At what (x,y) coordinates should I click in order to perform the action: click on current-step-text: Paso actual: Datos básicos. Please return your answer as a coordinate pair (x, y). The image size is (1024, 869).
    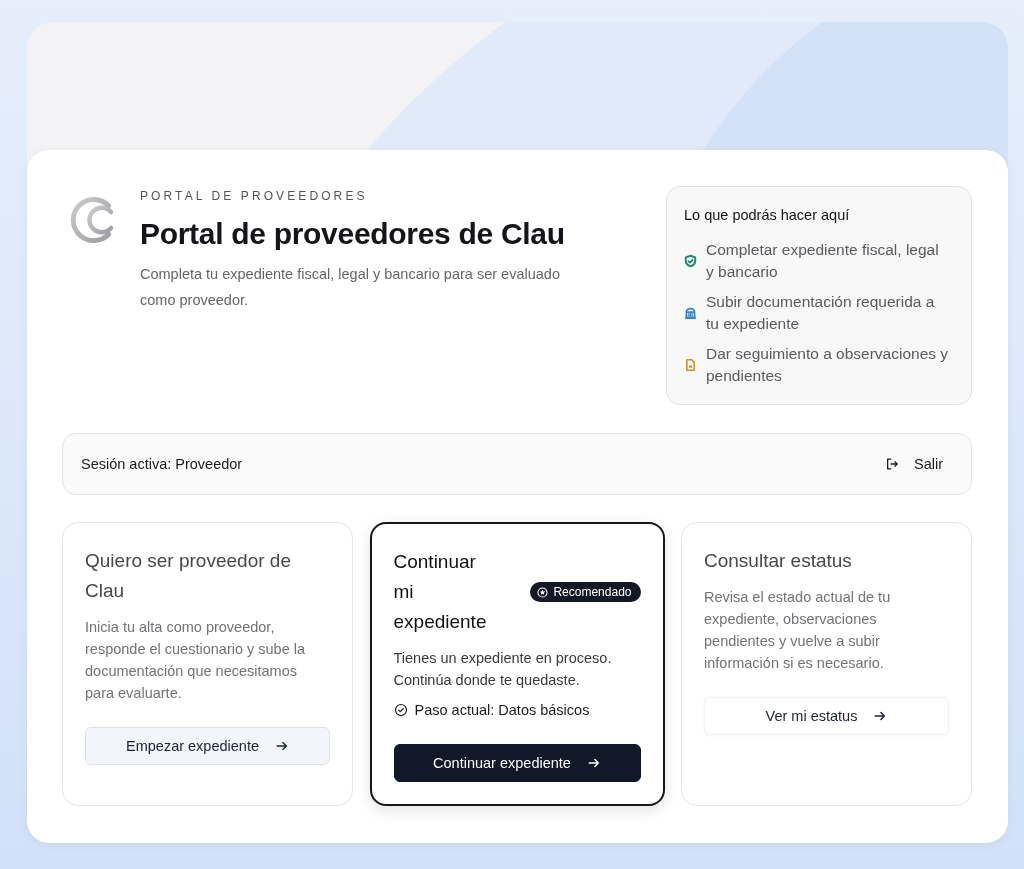
    Looking at the image, I should click on (502, 710).